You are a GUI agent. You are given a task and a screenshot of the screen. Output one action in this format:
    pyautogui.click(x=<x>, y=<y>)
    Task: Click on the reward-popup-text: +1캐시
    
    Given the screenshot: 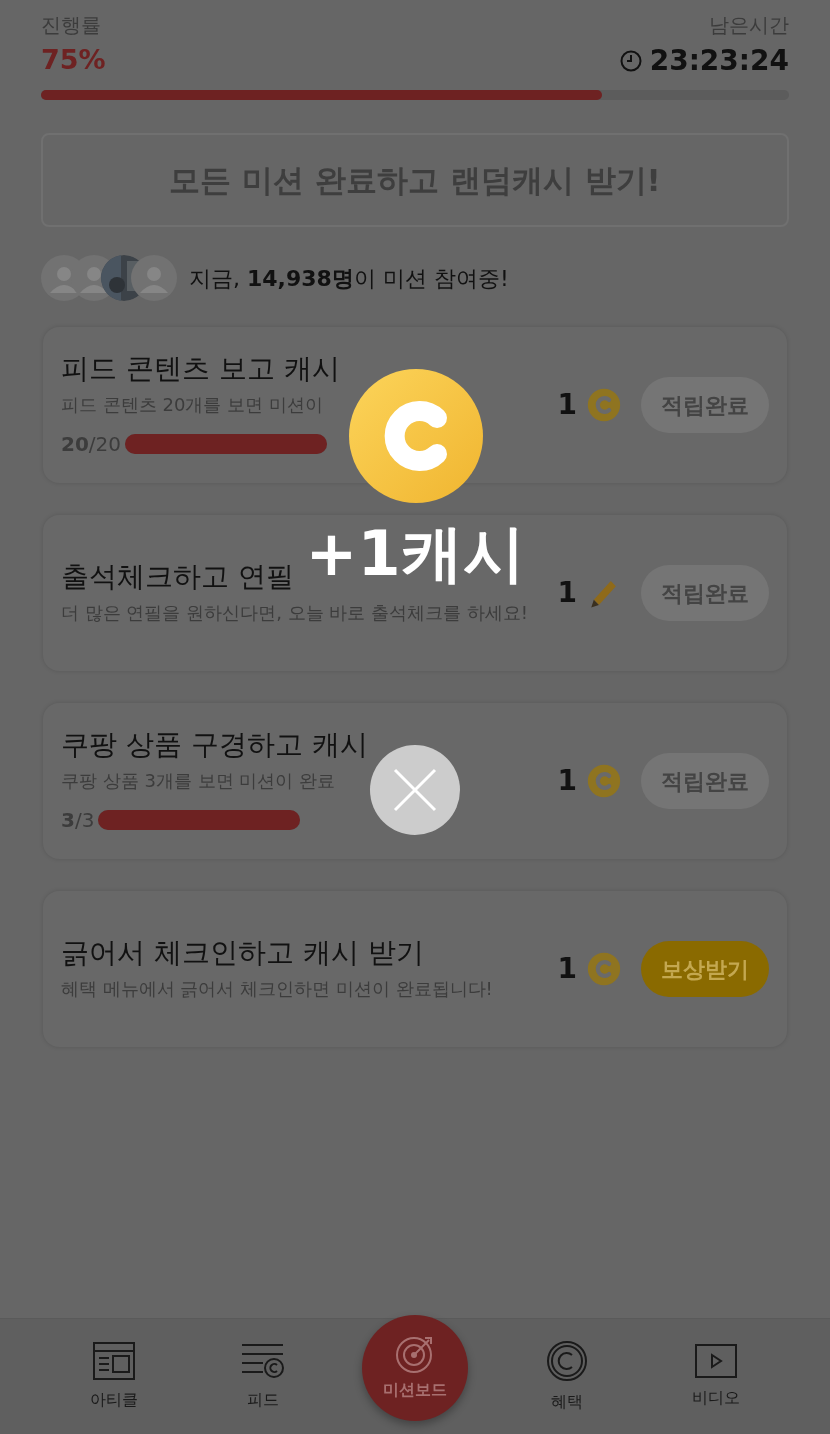 What is the action you would take?
    pyautogui.click(x=415, y=554)
    